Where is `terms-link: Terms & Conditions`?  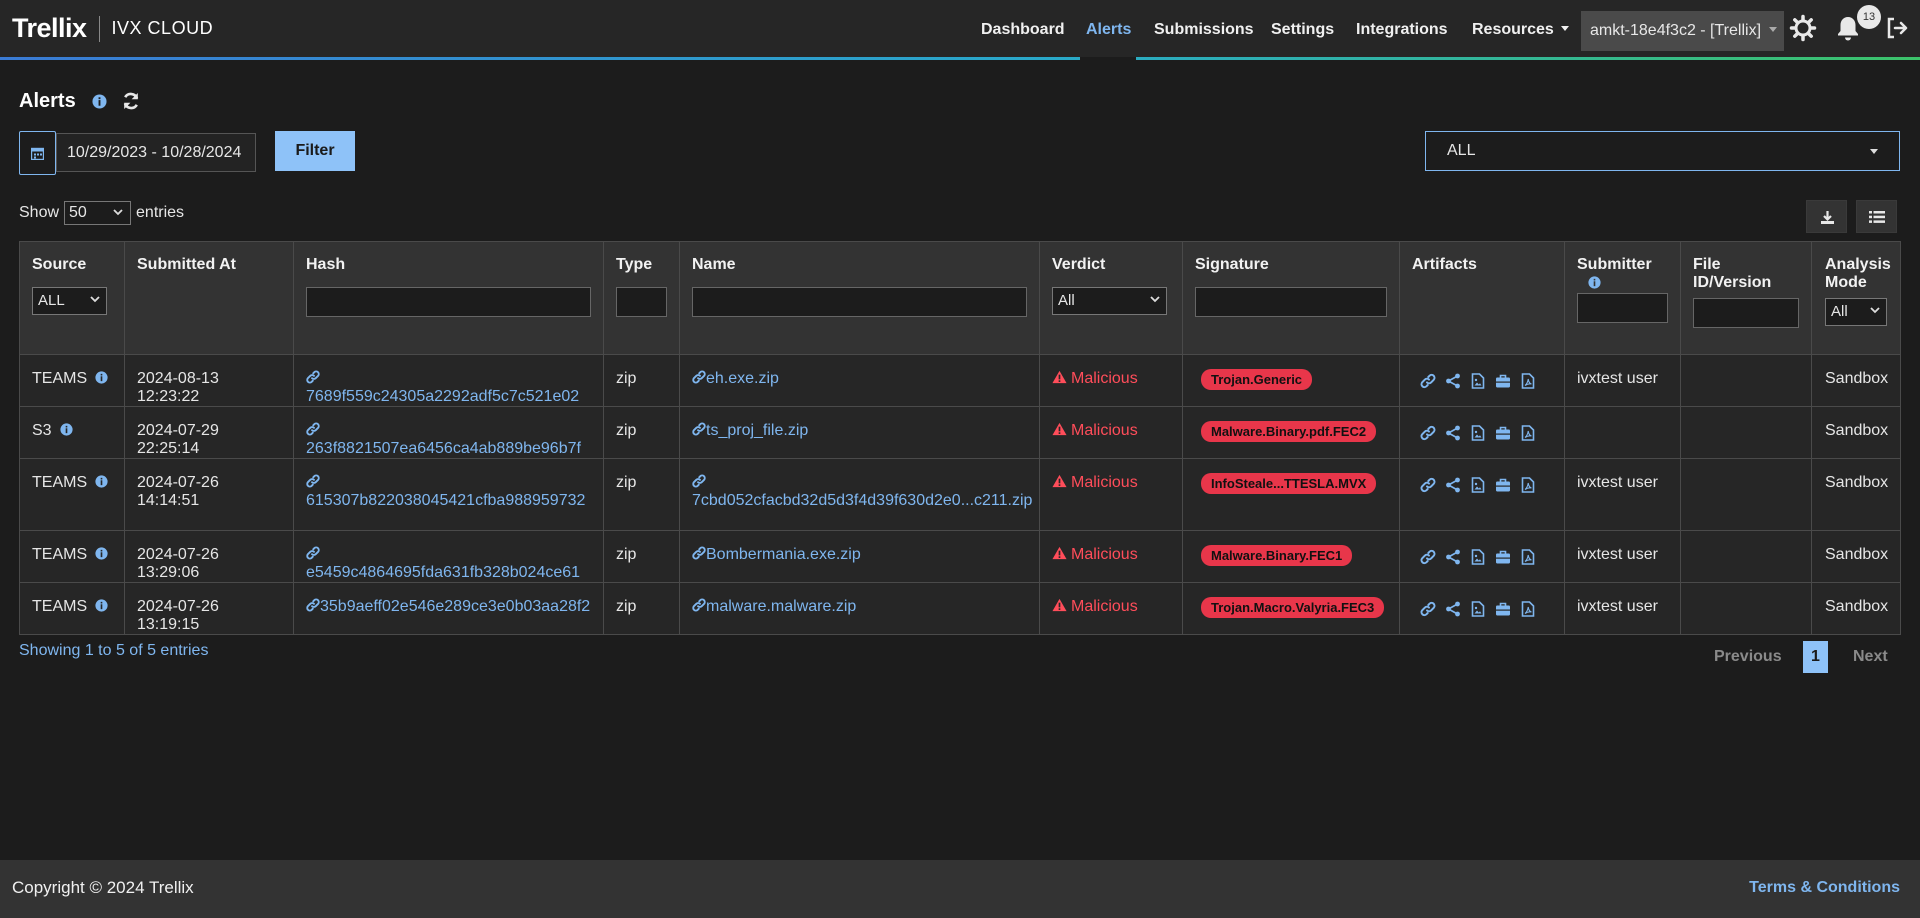 terms-link: Terms & Conditions is located at coordinates (1824, 888).